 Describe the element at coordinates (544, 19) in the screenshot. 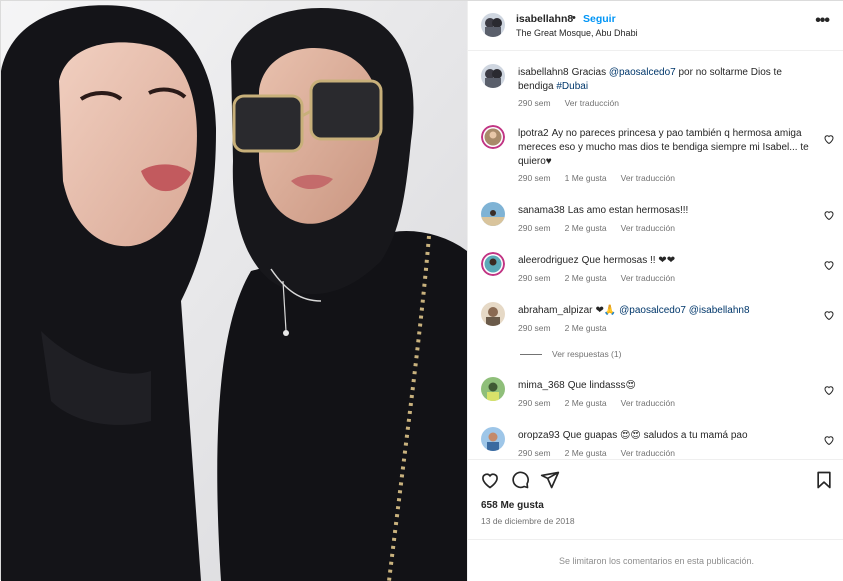

I see `post-author-username: isabellahn8` at that location.